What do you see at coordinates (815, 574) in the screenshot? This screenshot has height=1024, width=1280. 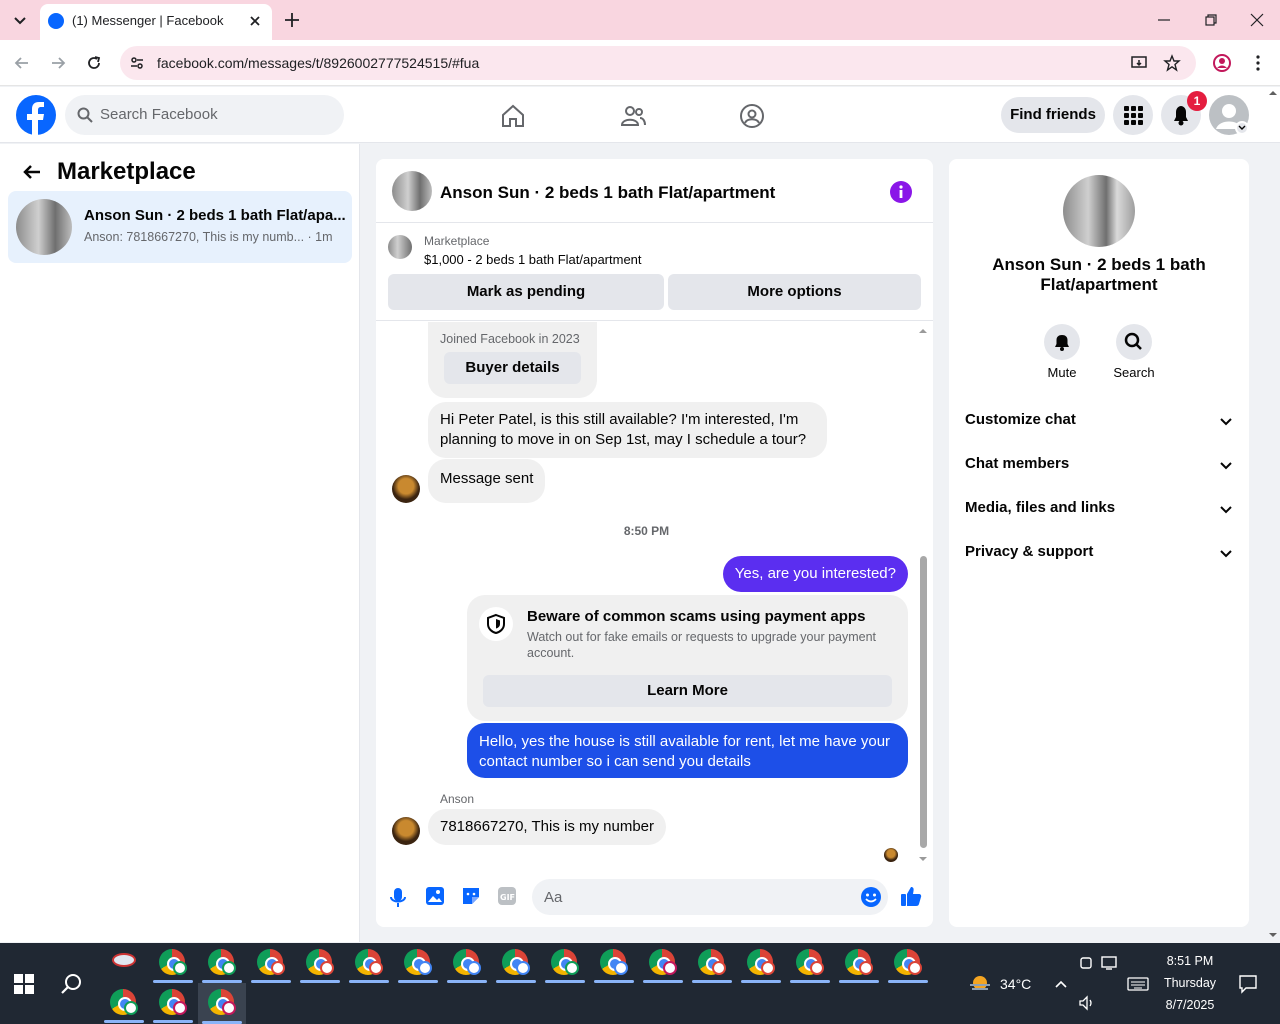 I see `sent-message-bubble: Yes, are you interested?` at bounding box center [815, 574].